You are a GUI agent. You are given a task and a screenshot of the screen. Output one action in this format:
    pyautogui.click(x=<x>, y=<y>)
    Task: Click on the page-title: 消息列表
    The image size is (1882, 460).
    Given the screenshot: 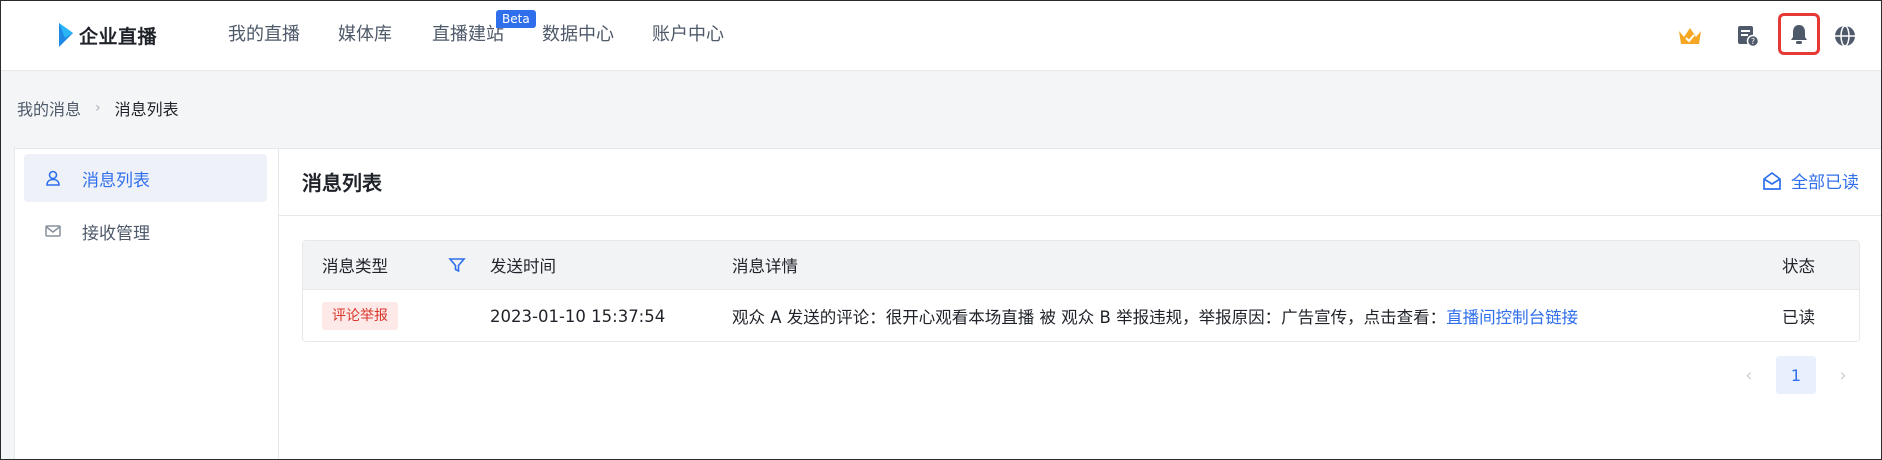 What is the action you would take?
    pyautogui.click(x=342, y=183)
    